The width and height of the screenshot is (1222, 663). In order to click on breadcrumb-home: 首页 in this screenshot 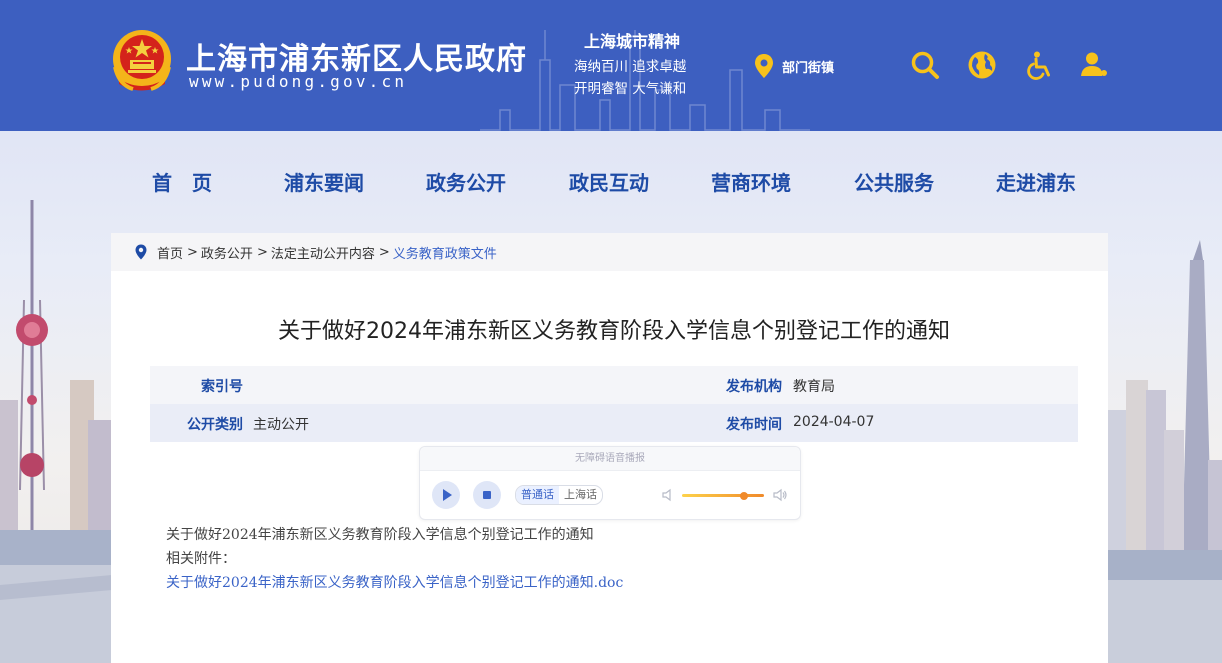, I will do `click(170, 252)`.